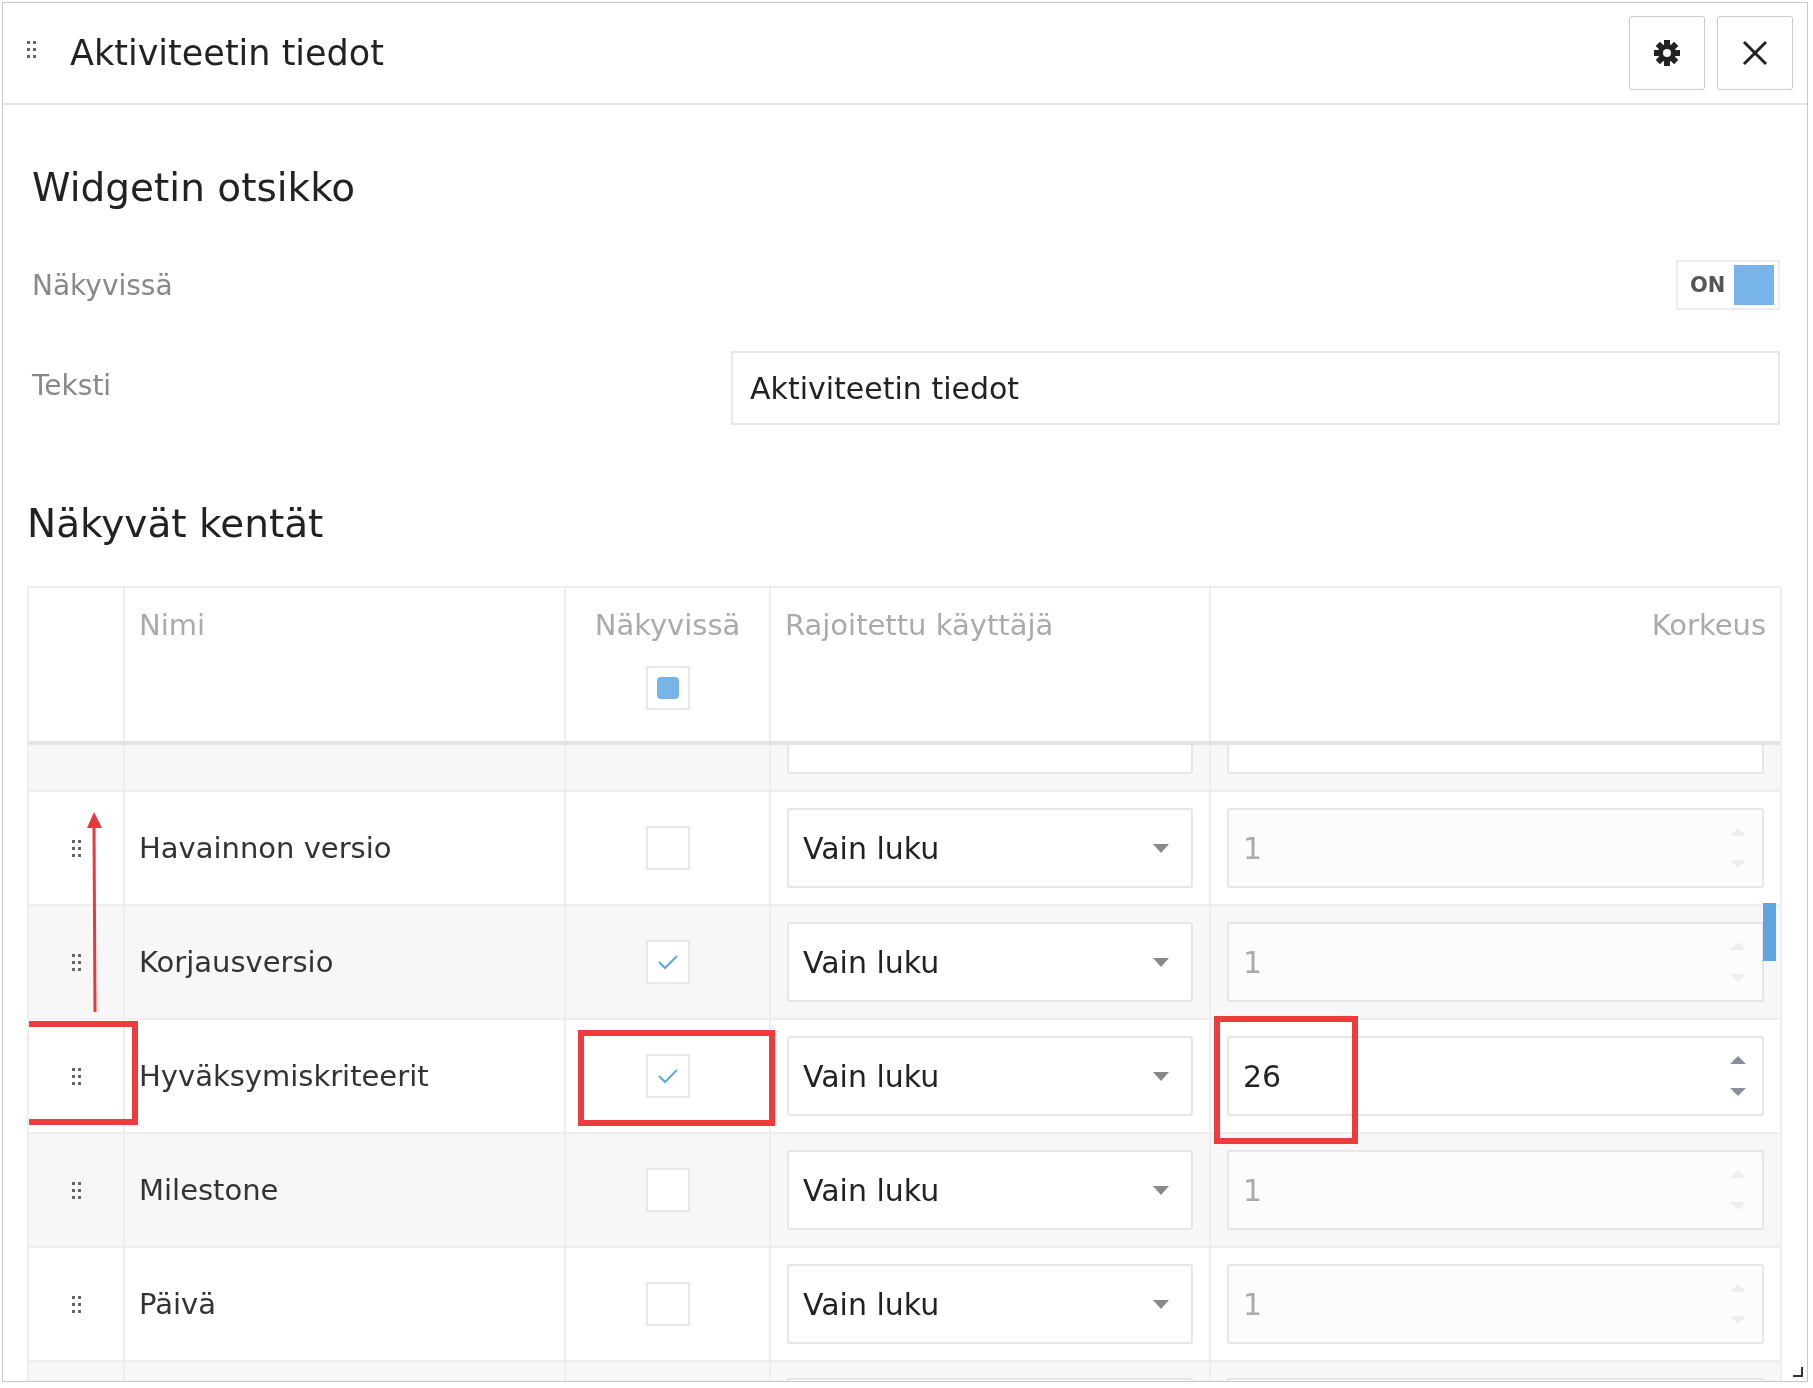 This screenshot has height=1388, width=1813. Describe the element at coordinates (173, 625) in the screenshot. I see `column-header: Nimi` at that location.